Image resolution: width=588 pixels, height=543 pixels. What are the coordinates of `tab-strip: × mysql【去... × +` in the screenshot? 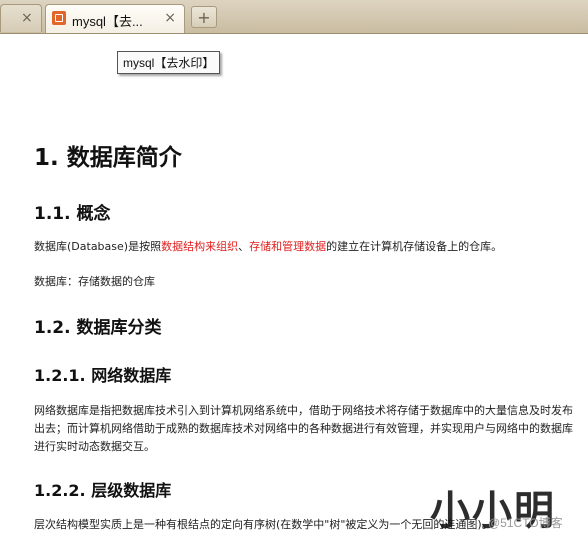 It's located at (294, 17).